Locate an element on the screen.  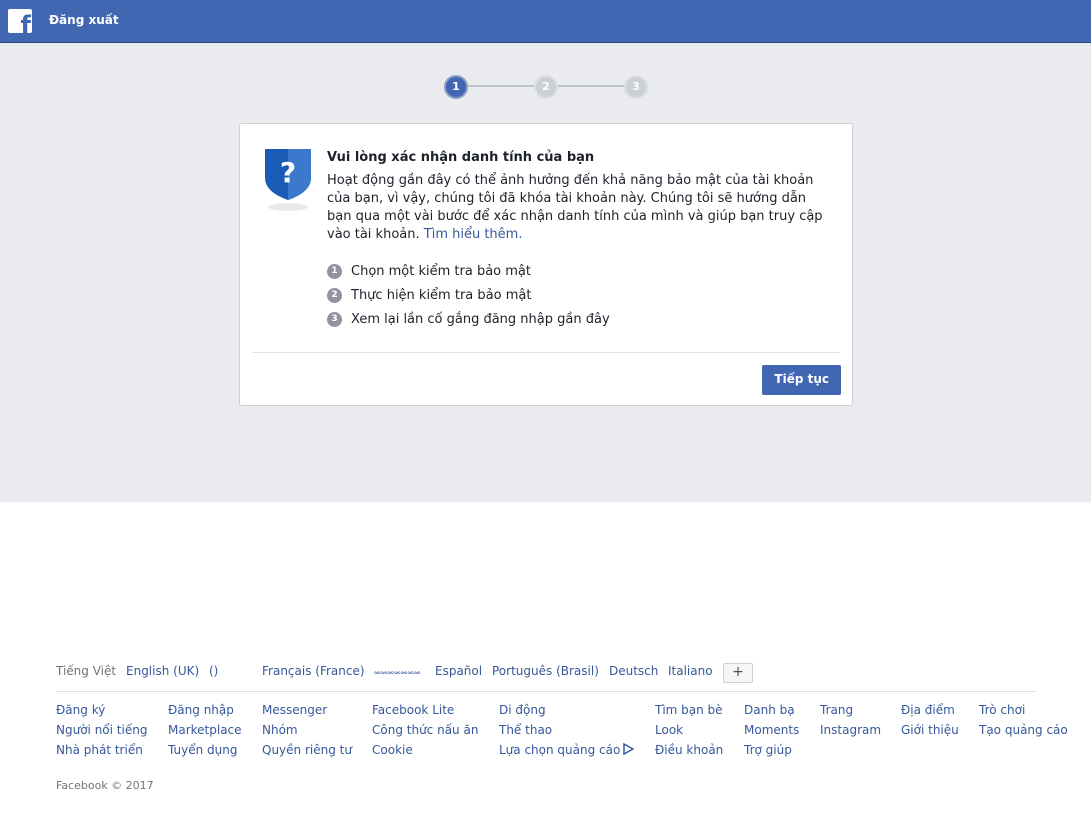
learn-more-link: Tìm hiểu thêm. is located at coordinates (473, 234).